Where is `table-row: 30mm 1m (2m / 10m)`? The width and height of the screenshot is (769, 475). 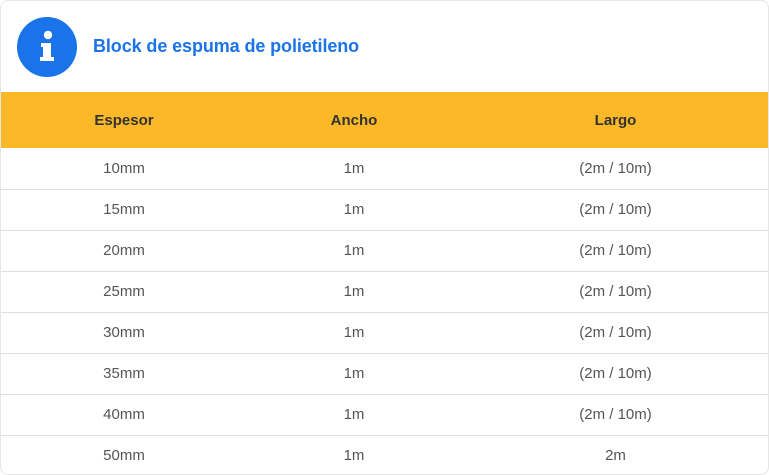 table-row: 30mm 1m (2m / 10m) is located at coordinates (384, 332).